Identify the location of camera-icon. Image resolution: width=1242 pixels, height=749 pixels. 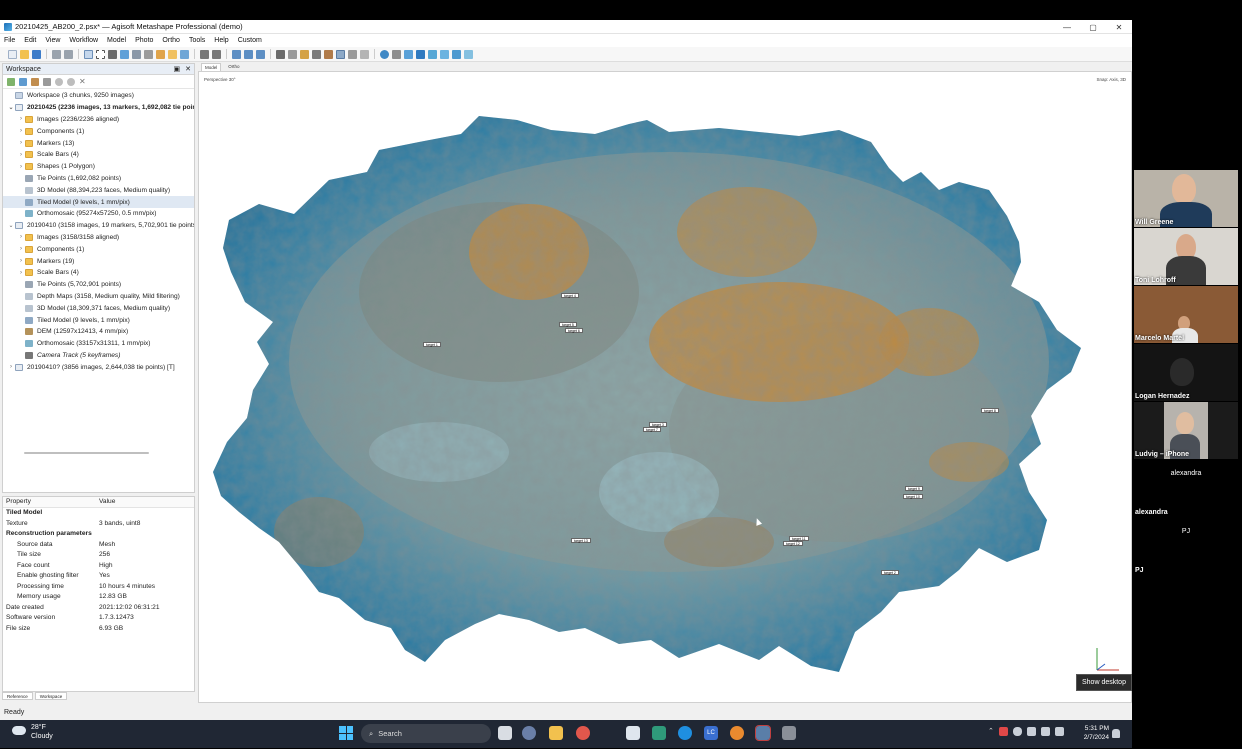
(396, 54).